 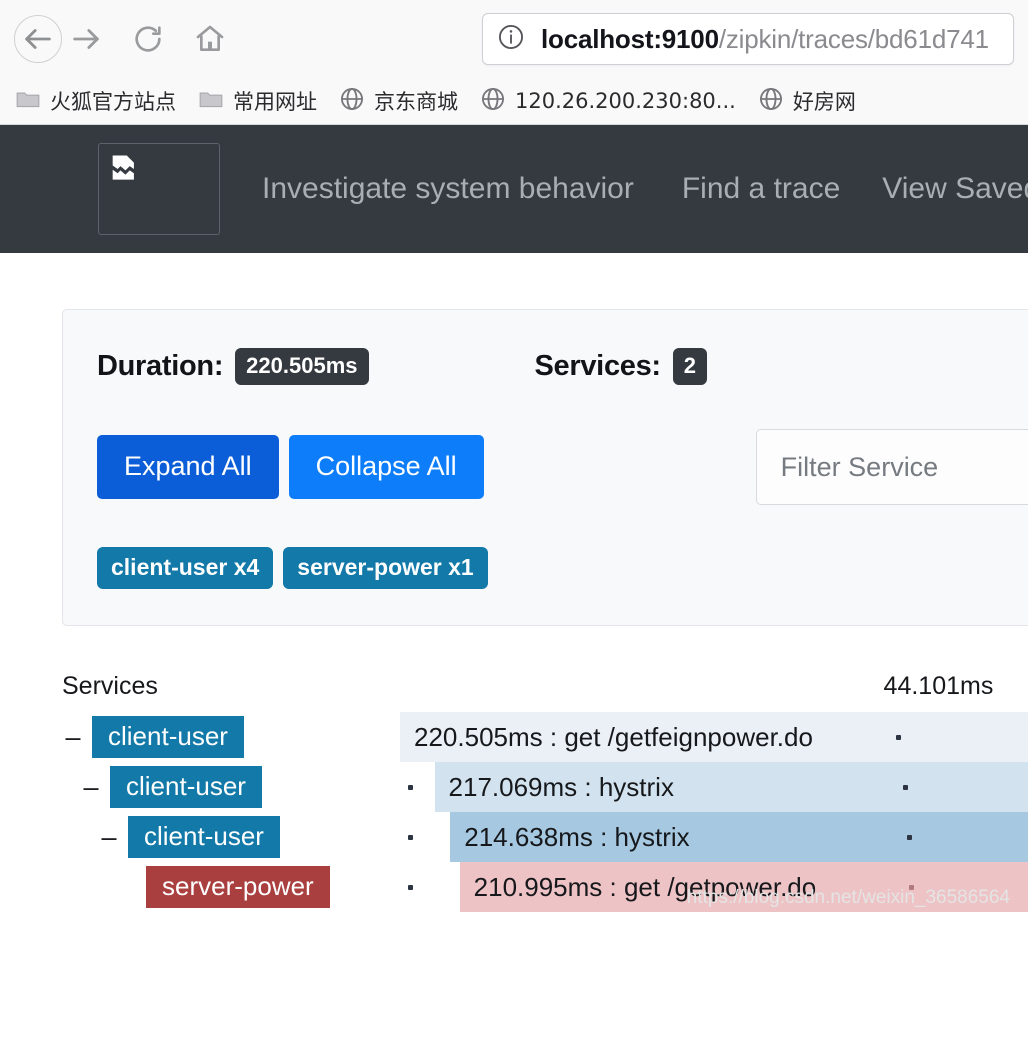 I want to click on duration-badge: 220.505ms, so click(x=302, y=366).